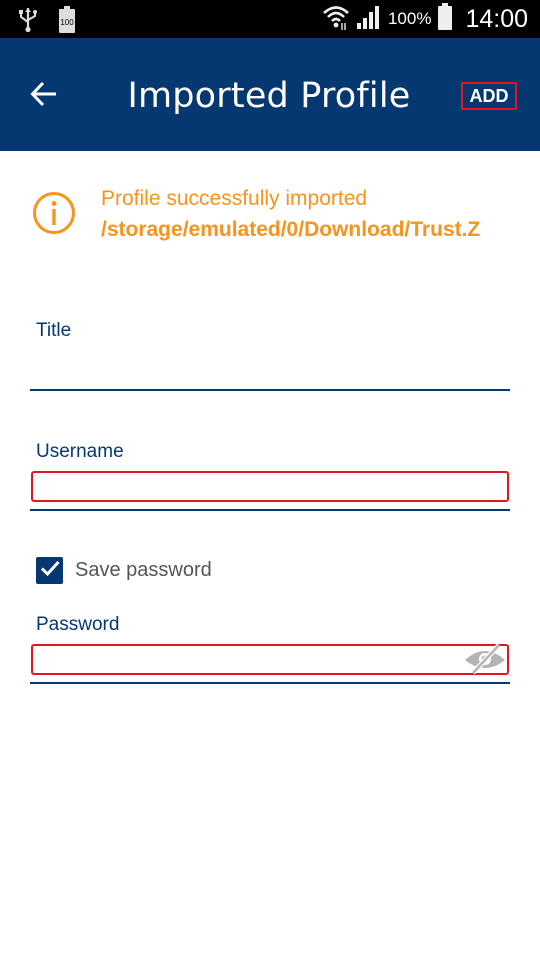  Describe the element at coordinates (369, 19) in the screenshot. I see `signal-icon` at that location.